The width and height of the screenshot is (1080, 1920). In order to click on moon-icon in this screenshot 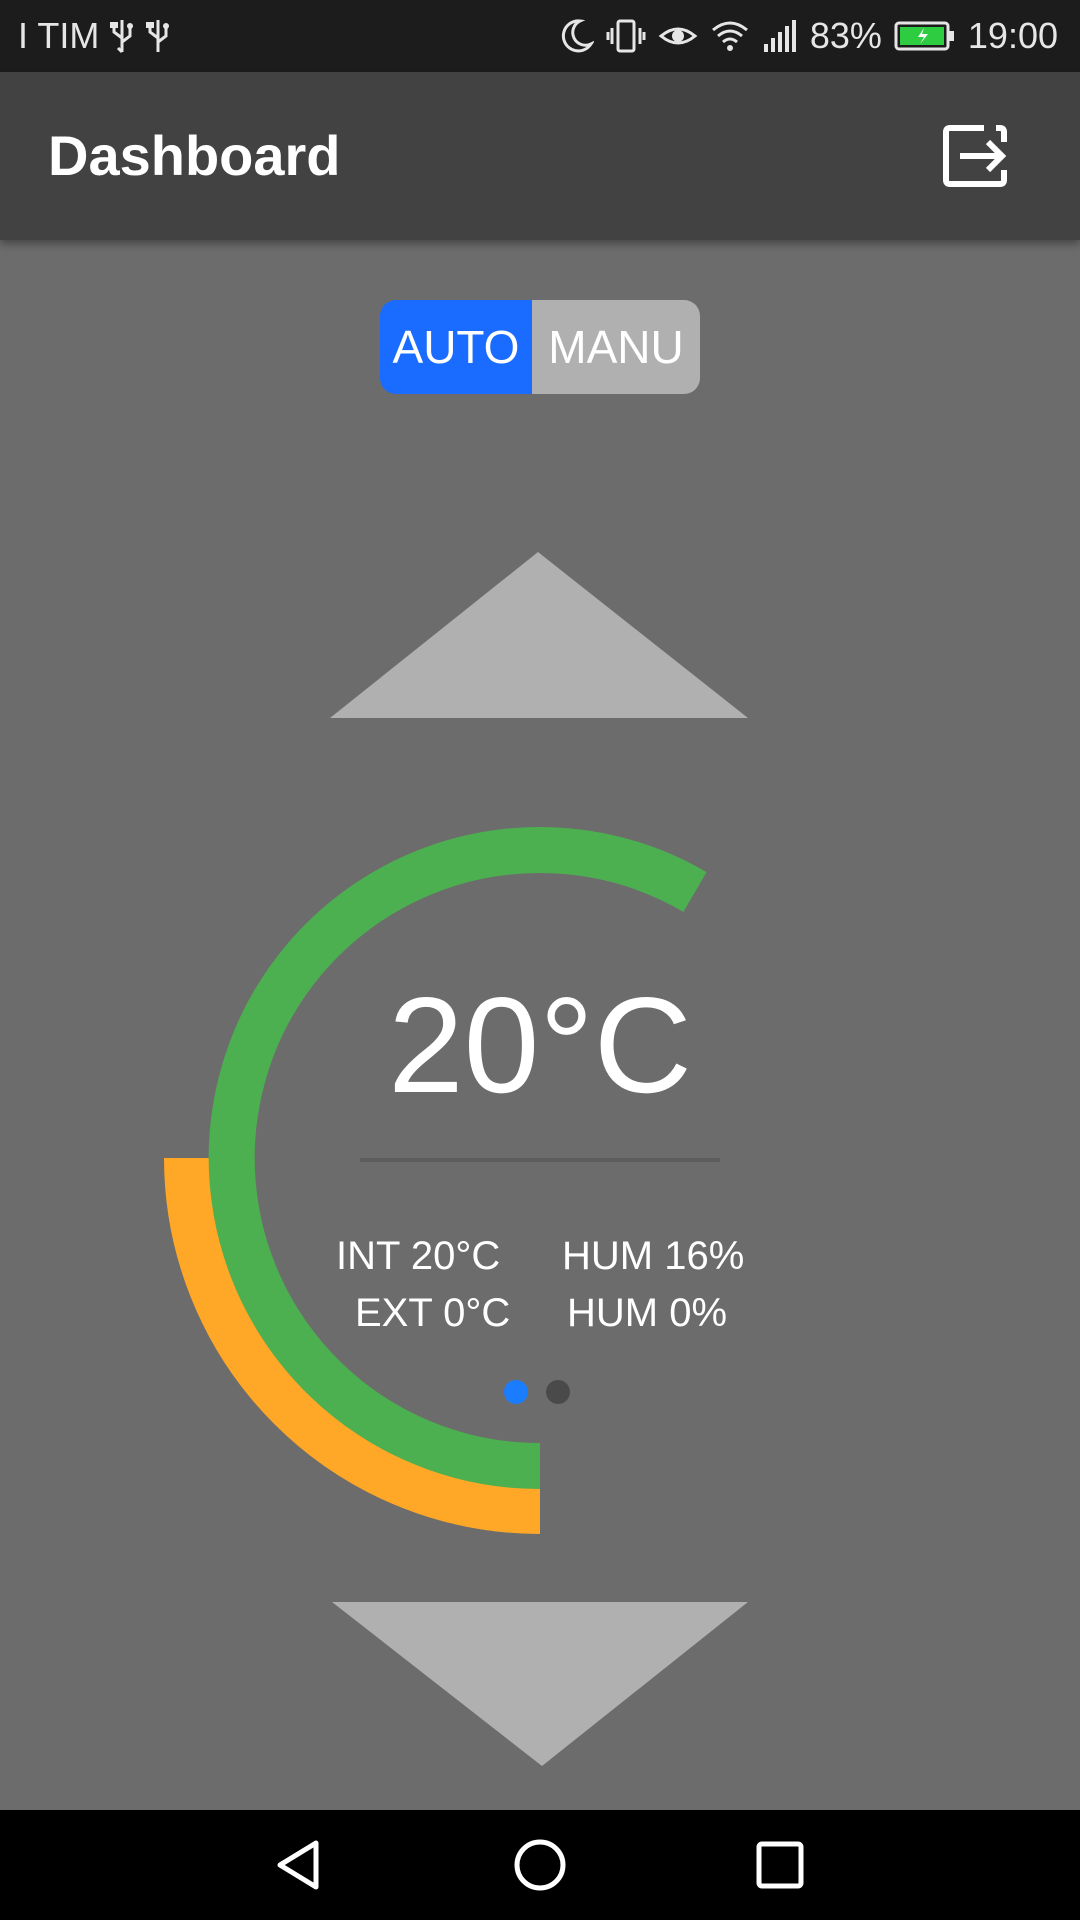, I will do `click(577, 36)`.